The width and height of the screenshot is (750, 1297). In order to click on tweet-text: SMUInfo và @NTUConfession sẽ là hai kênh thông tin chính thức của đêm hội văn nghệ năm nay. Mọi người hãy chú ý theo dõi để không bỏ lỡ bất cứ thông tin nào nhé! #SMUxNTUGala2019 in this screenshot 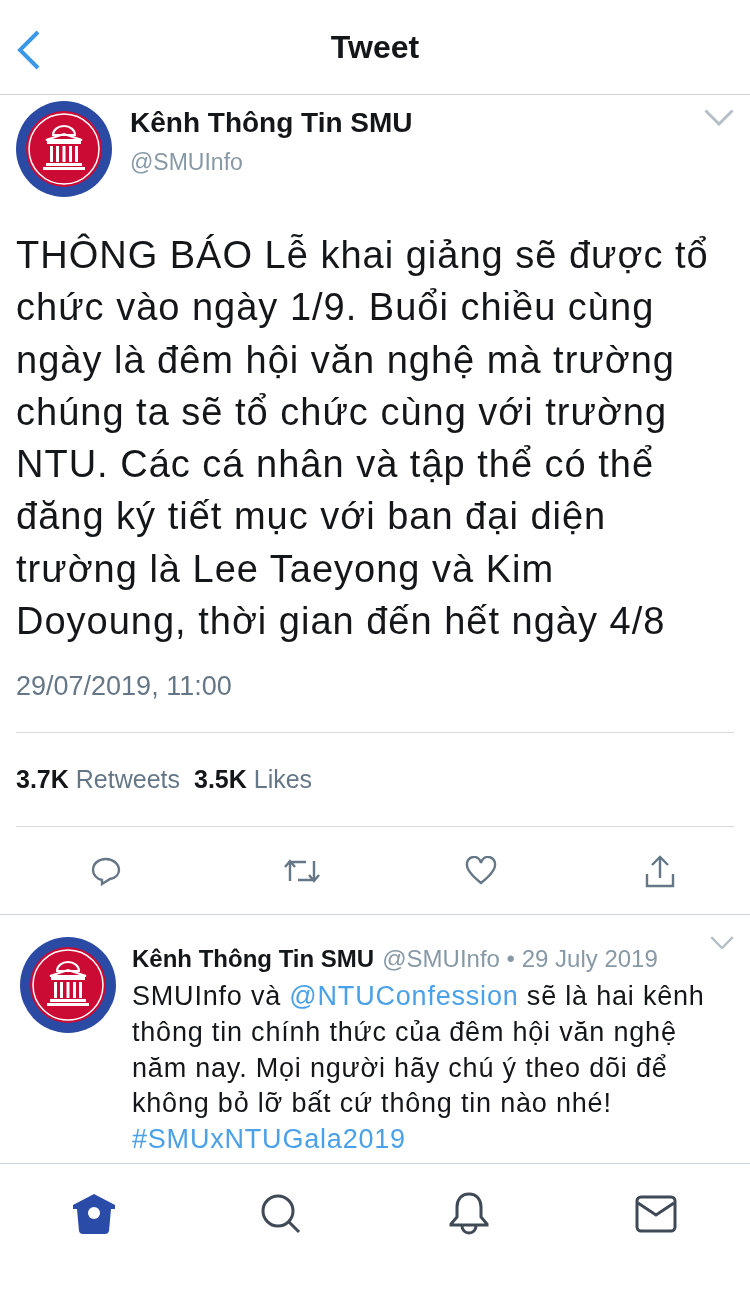, I will do `click(419, 1068)`.